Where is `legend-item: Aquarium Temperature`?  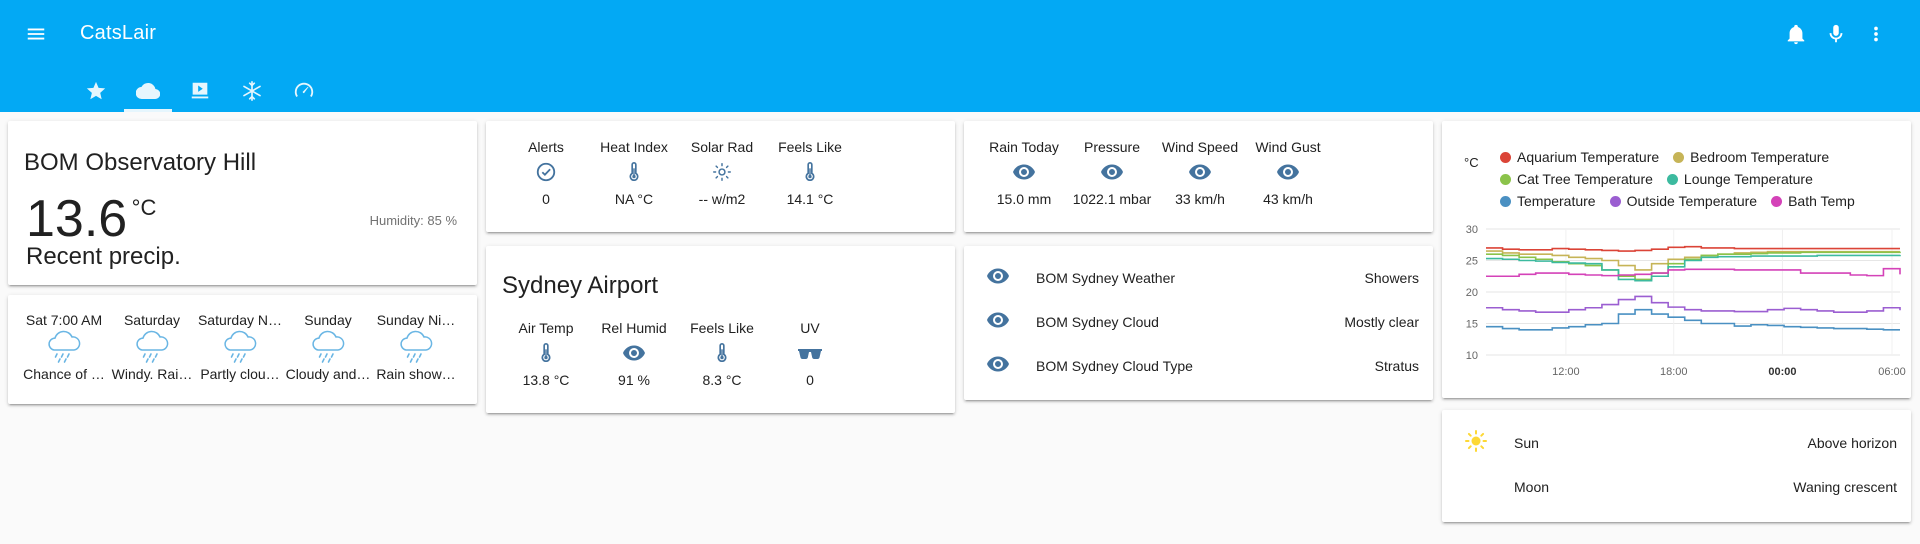 legend-item: Aquarium Temperature is located at coordinates (1579, 157).